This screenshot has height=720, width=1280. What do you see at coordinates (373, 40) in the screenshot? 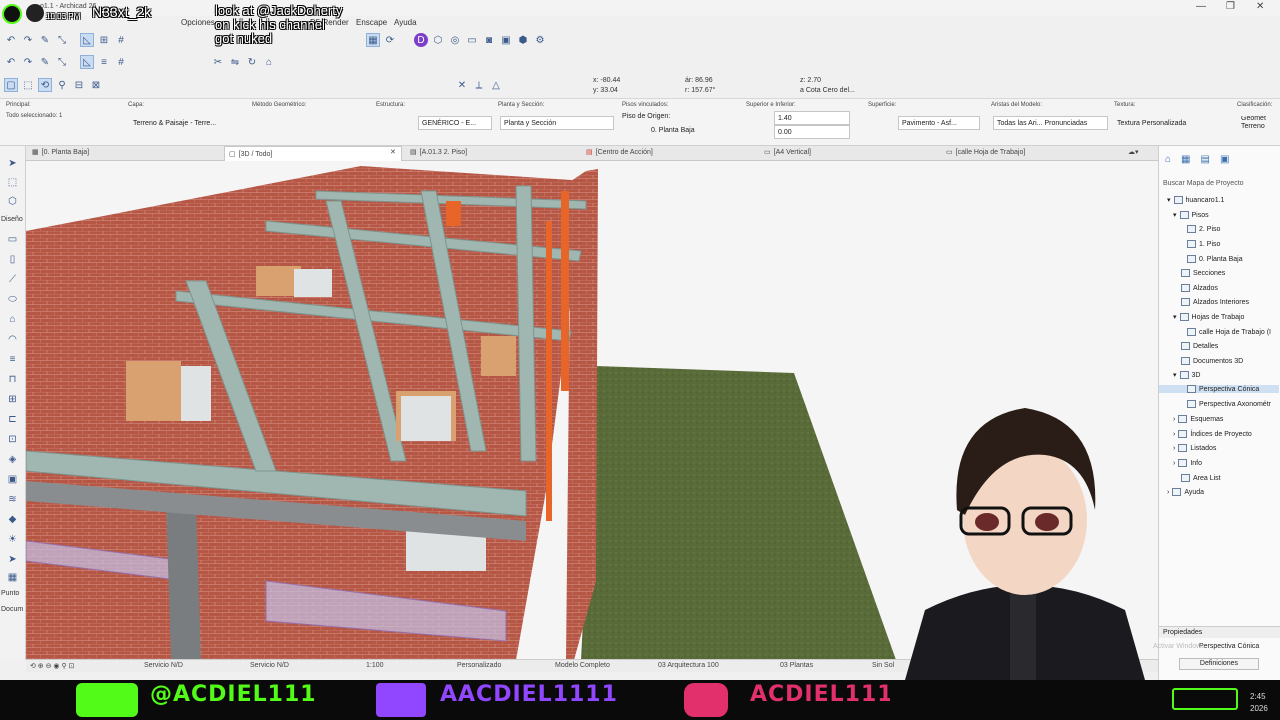
I see `trace-icon: ▦` at bounding box center [373, 40].